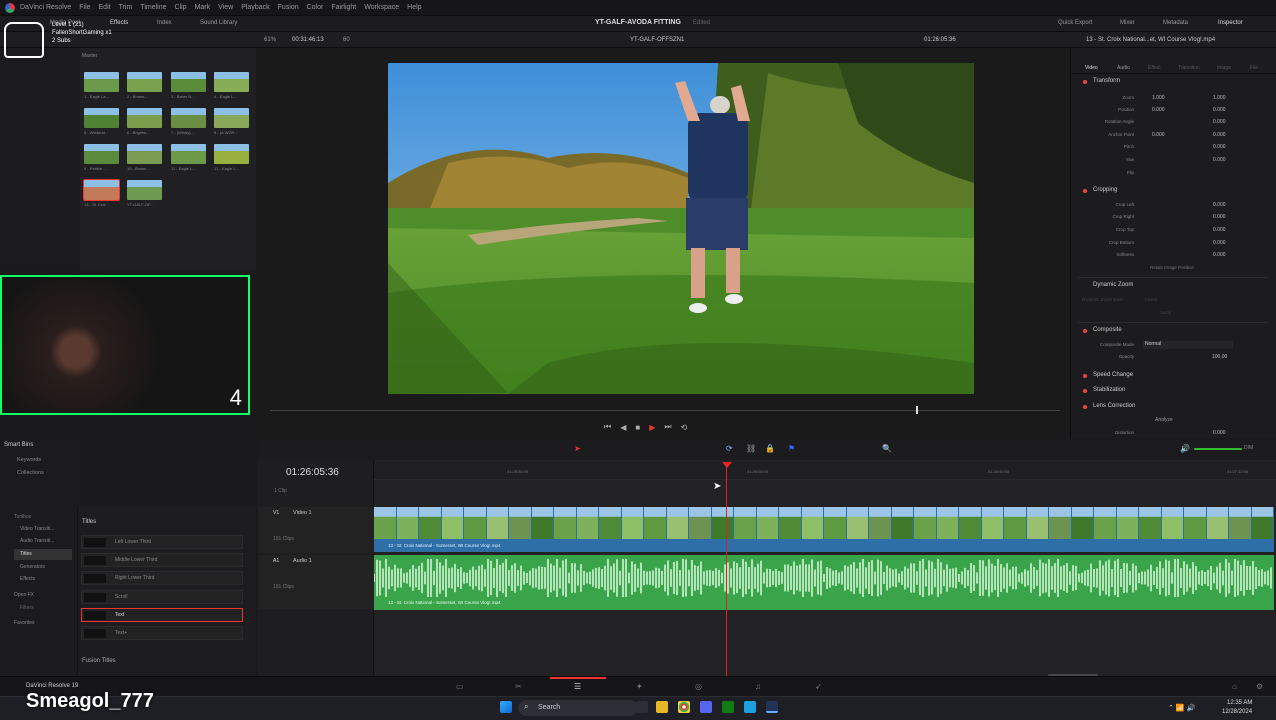  What do you see at coordinates (1219, 217) in the screenshot?
I see `crop-right-value: 0.000` at bounding box center [1219, 217].